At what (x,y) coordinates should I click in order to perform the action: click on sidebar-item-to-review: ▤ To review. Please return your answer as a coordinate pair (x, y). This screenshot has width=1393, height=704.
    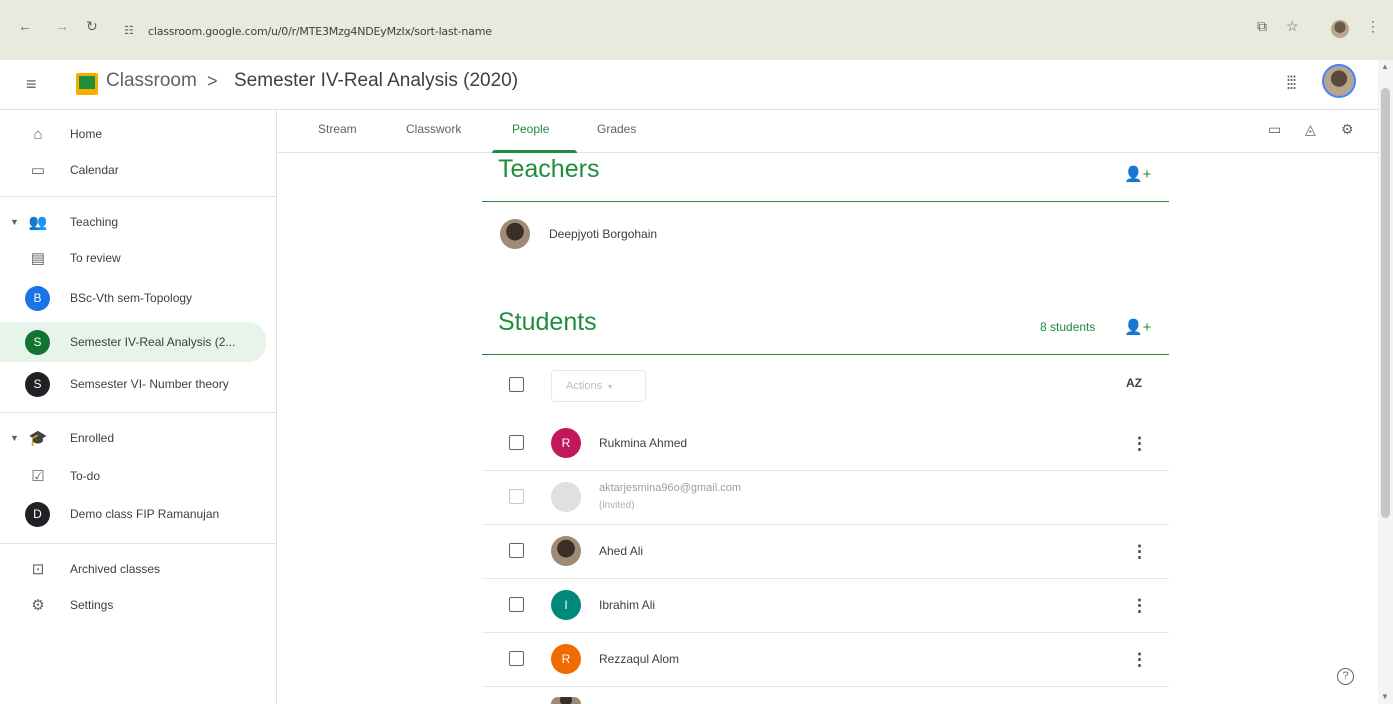
    Looking at the image, I should click on (133, 258).